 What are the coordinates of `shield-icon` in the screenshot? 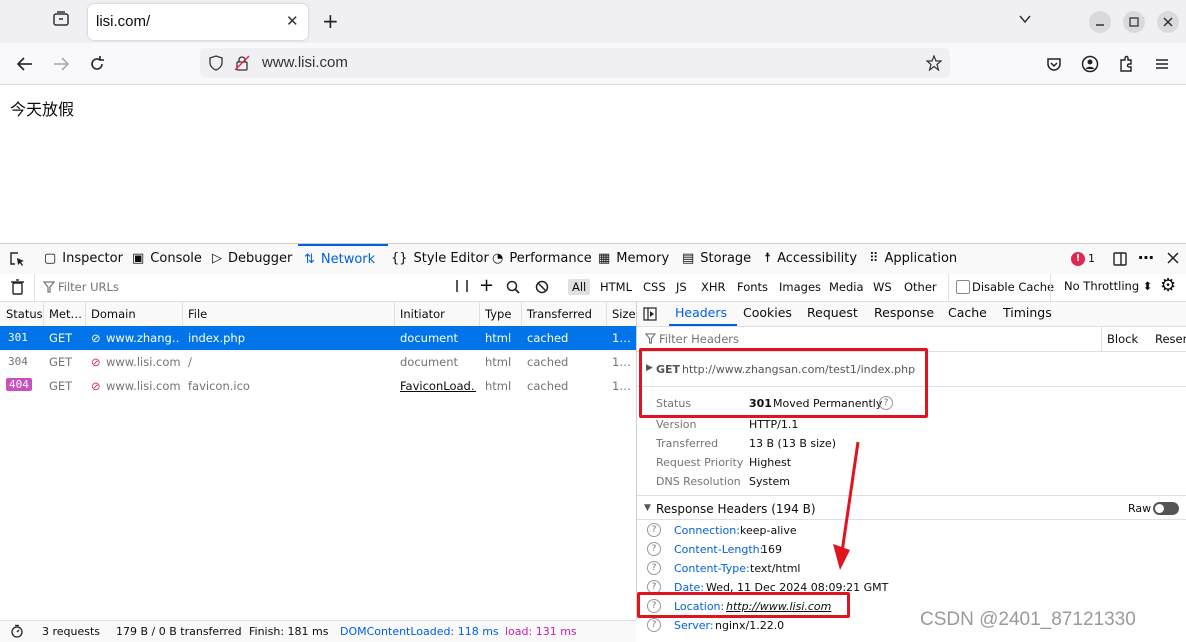 It's located at (216, 63).